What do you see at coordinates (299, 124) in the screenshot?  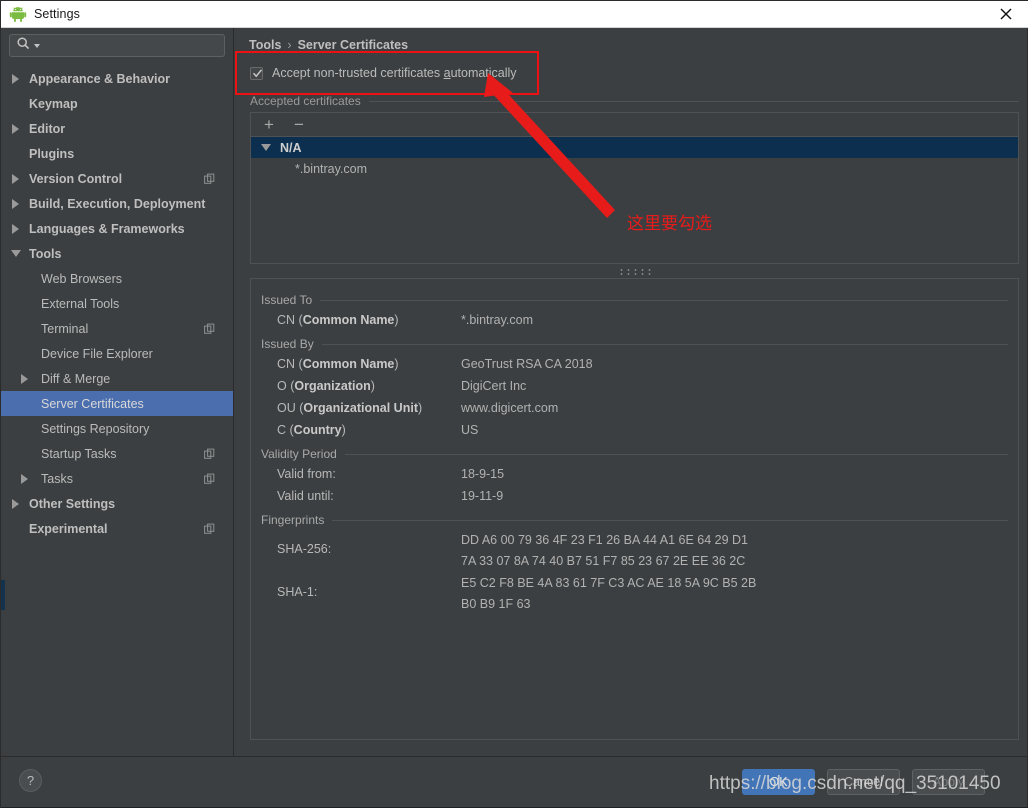 I see `remove-certificate-button: −` at bounding box center [299, 124].